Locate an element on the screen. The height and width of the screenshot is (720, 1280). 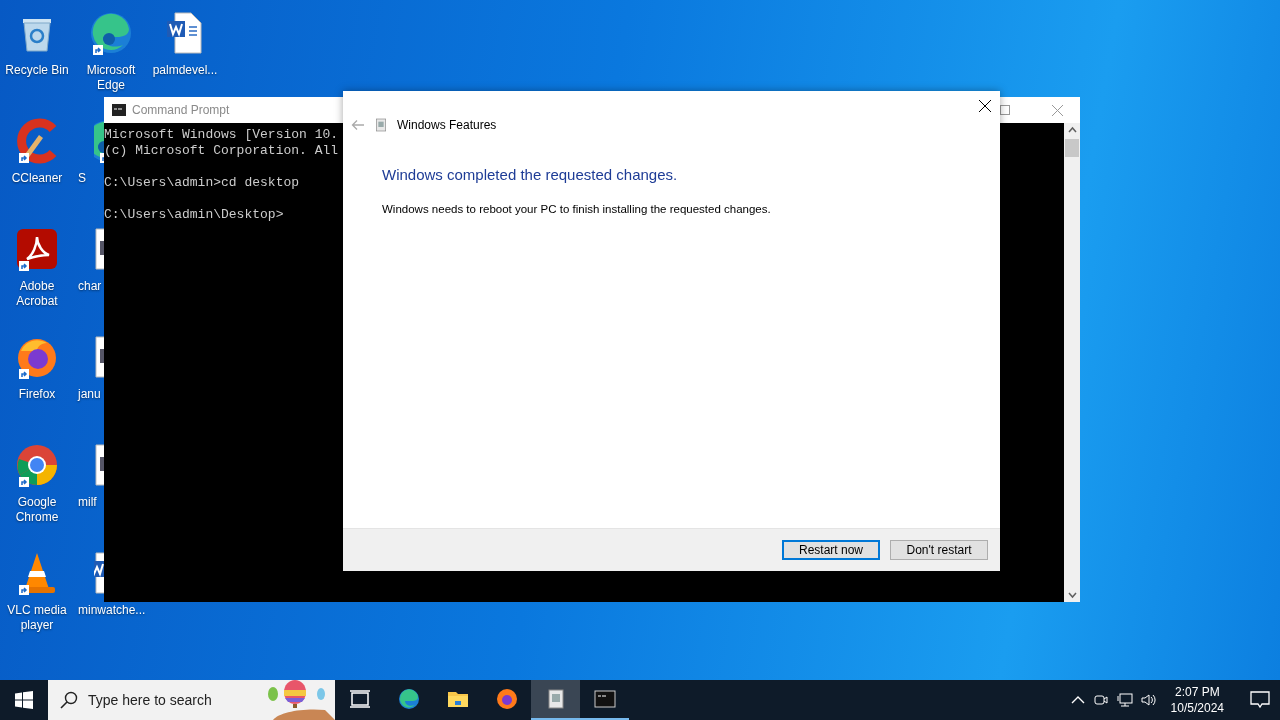
camera-icon is located at coordinates (1100, 700).